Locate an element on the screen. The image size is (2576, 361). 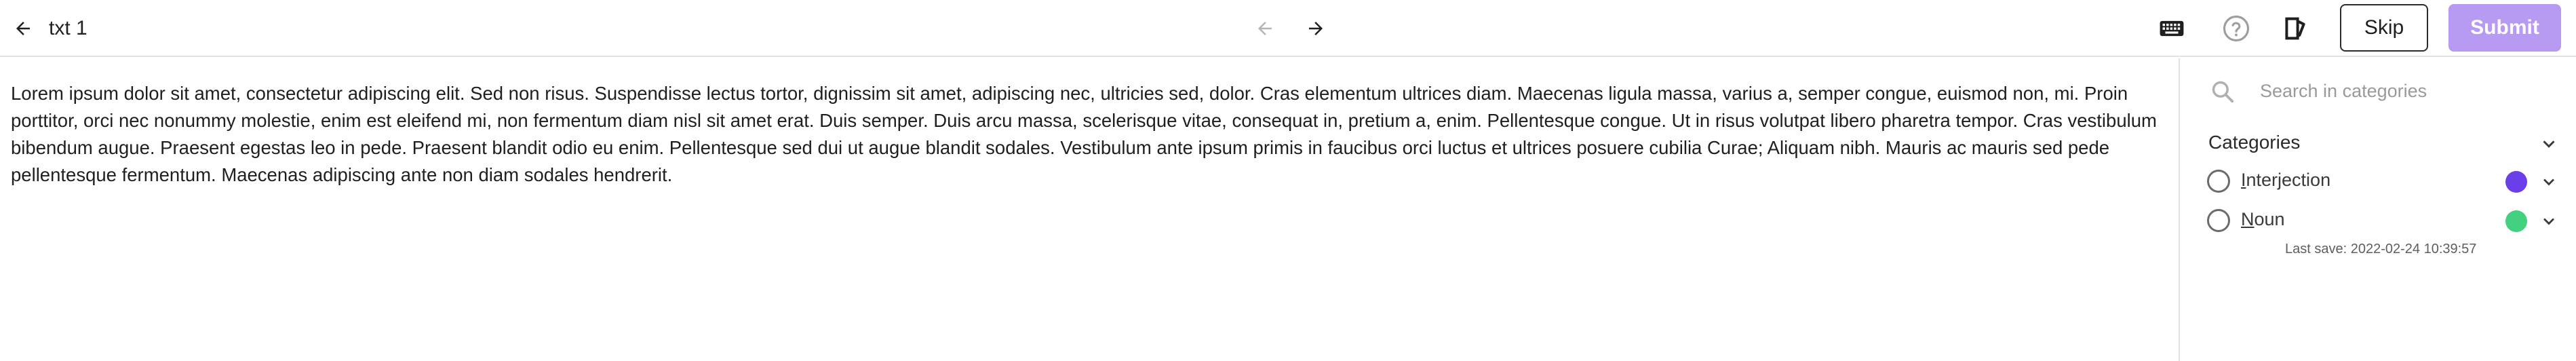
category-search-input is located at coordinates (2409, 91).